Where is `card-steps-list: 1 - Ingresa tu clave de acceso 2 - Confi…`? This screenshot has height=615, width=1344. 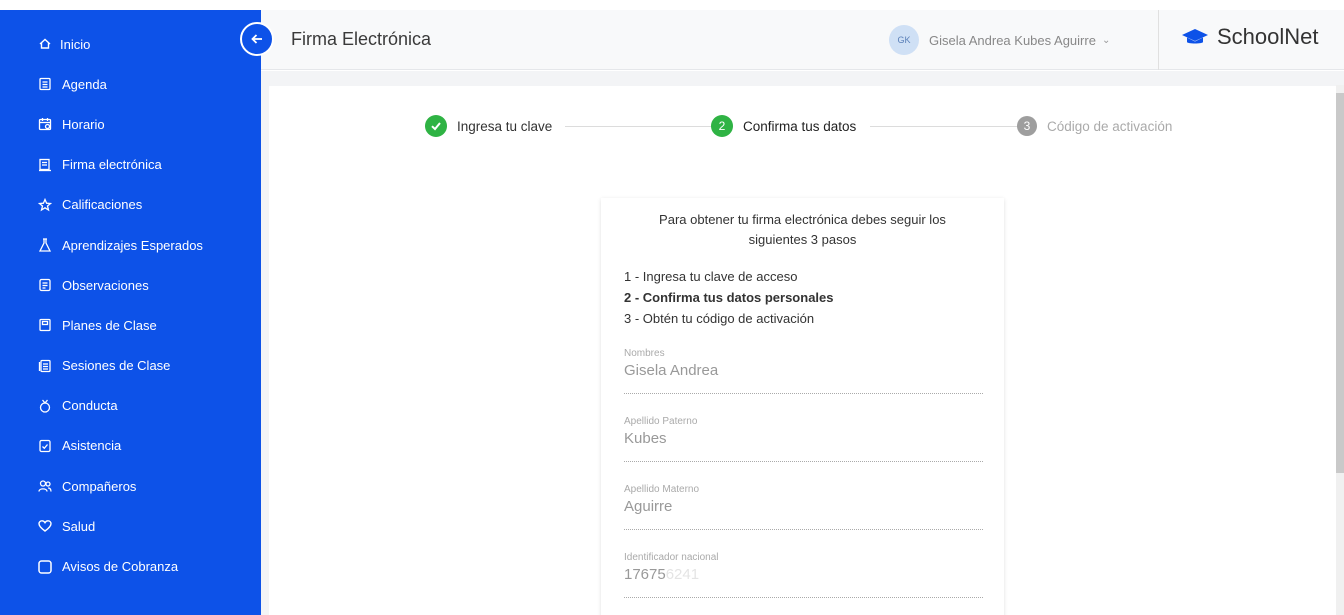 card-steps-list: 1 - Ingresa tu clave de acceso 2 - Confi… is located at coordinates (729, 297).